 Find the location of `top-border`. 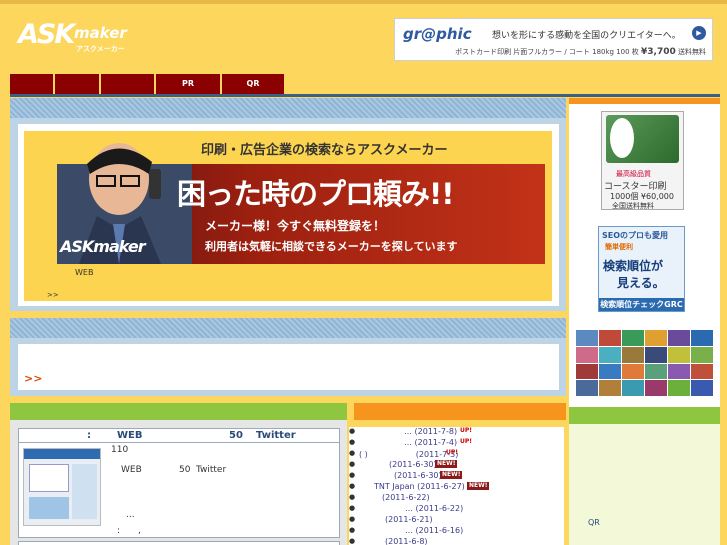

top-border is located at coordinates (363, 2).